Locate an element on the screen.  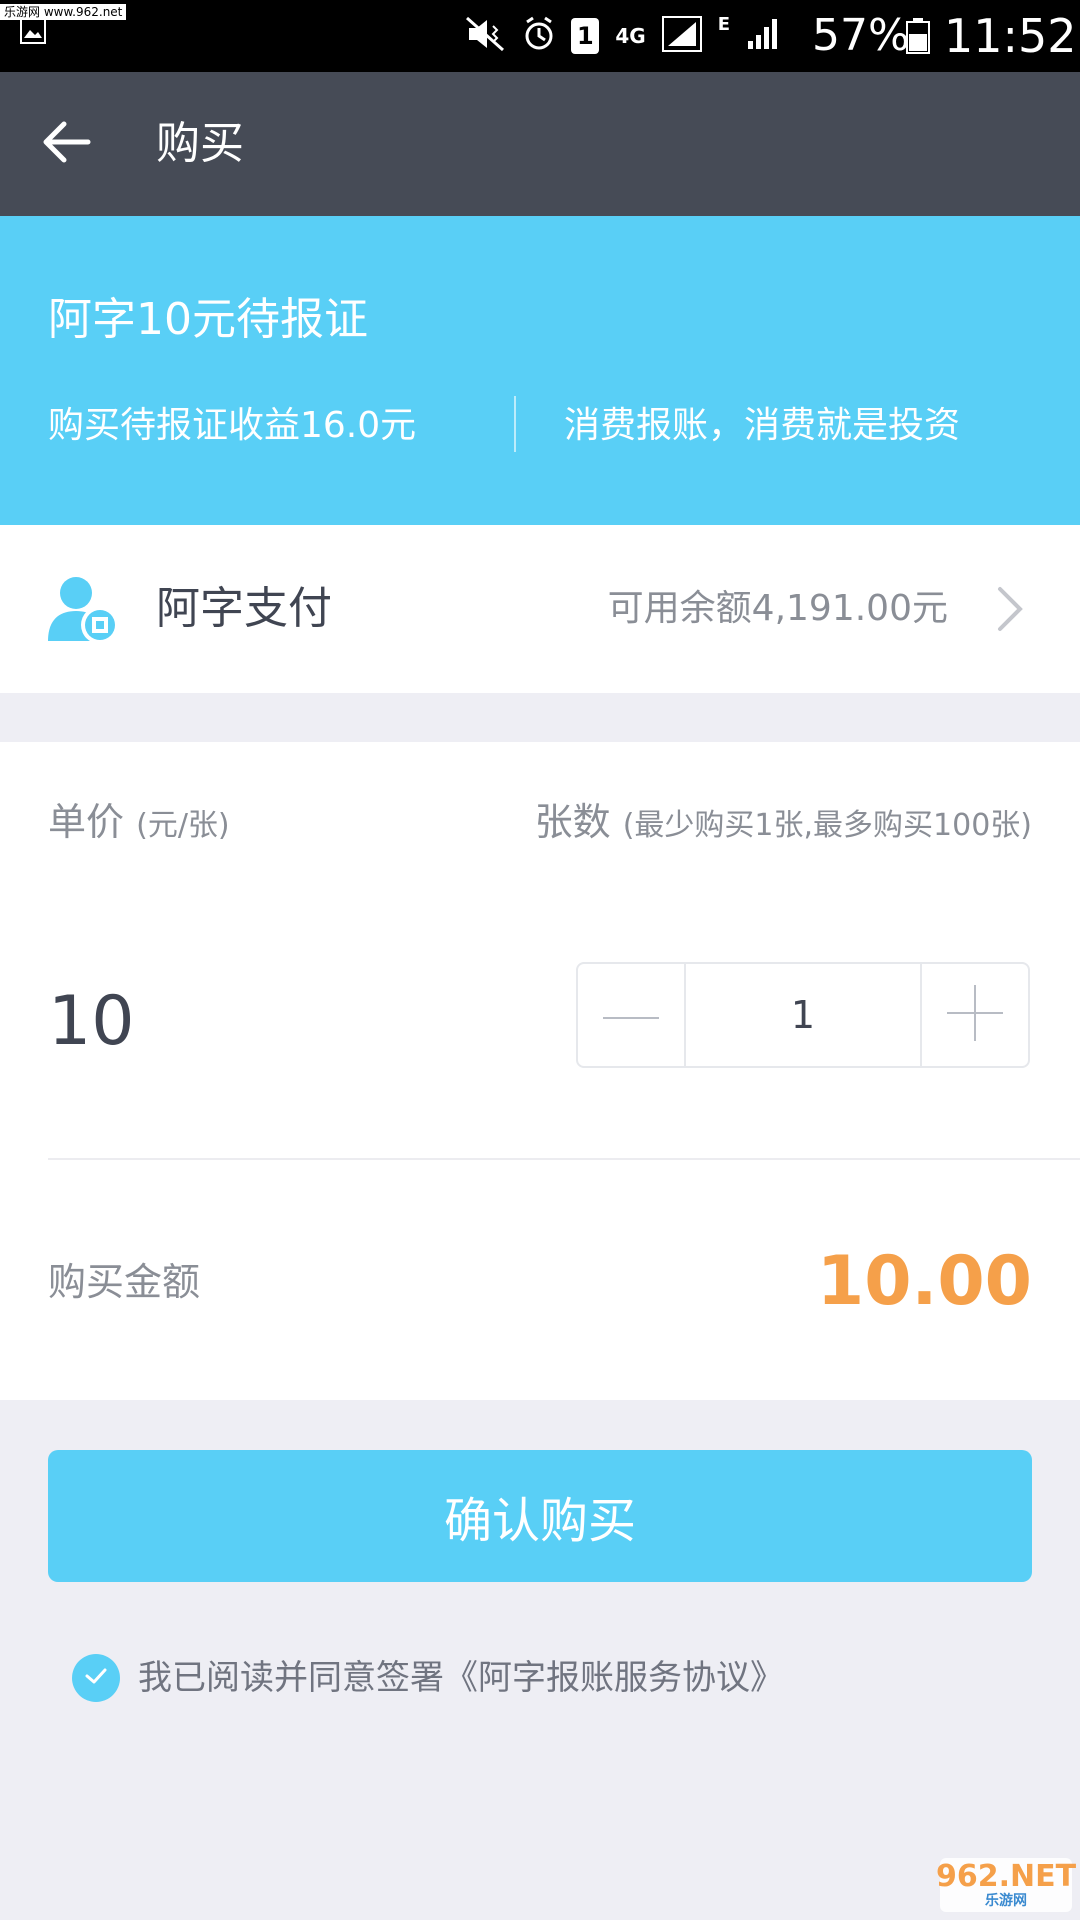
unit-price-hint: (元/张) is located at coordinates (183, 825).